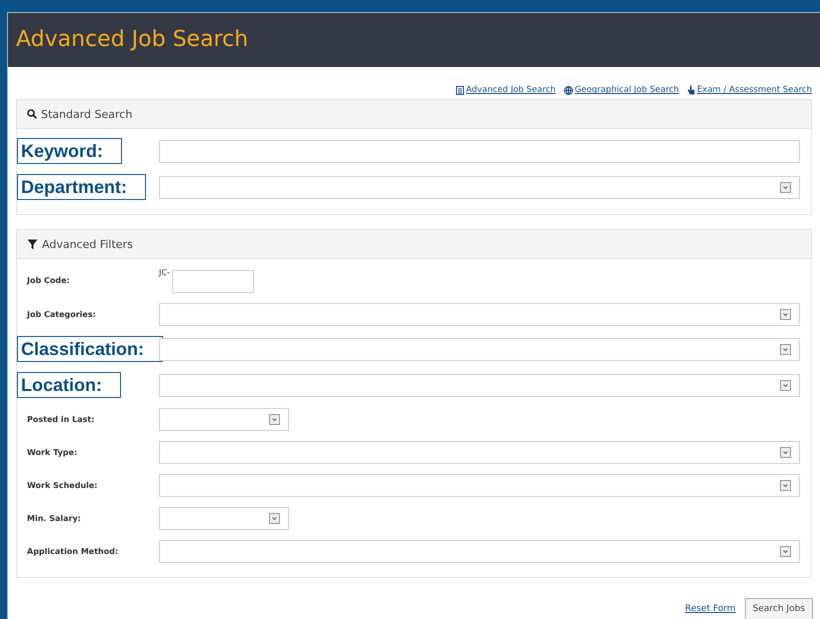 This screenshot has height=619, width=820. What do you see at coordinates (90, 349) in the screenshot?
I see `field-label: Classification:` at bounding box center [90, 349].